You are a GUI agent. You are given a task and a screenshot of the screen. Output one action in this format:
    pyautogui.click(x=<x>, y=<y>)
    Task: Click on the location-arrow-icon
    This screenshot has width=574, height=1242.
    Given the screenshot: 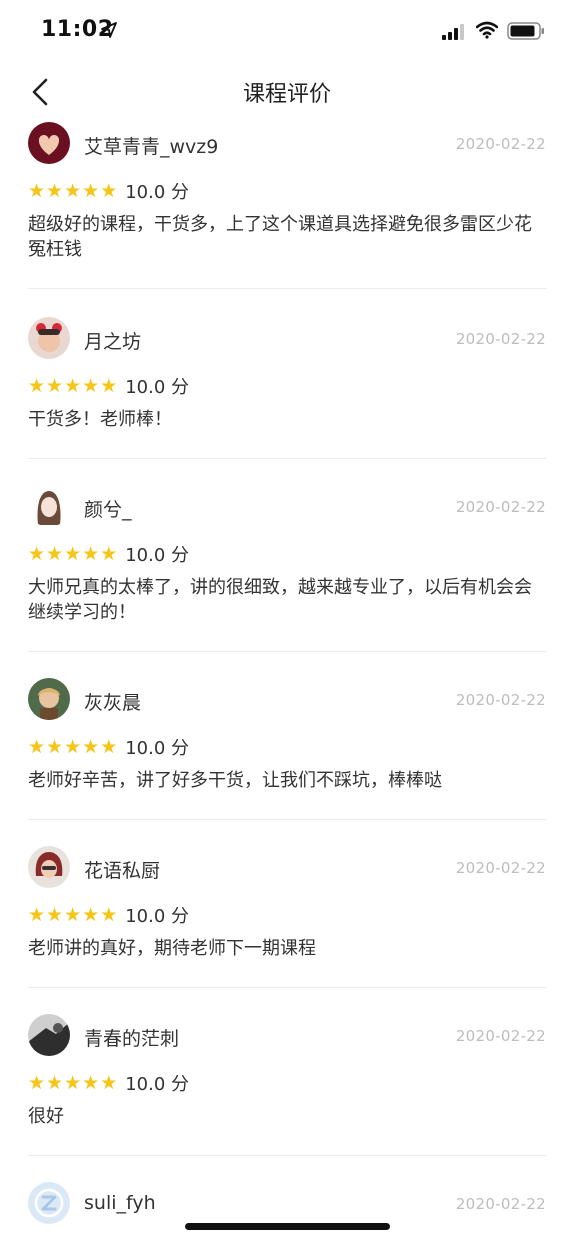 What is the action you would take?
    pyautogui.click(x=109, y=30)
    